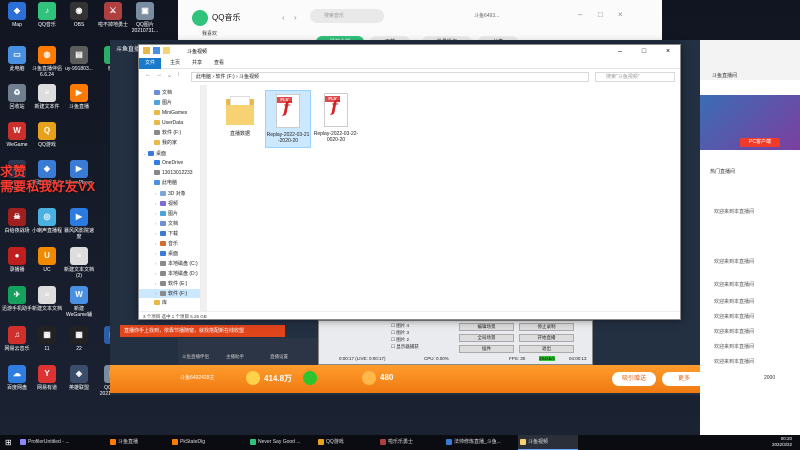  Describe the element at coordinates (390, 77) in the screenshot. I see `address-path: 此电脑 › 软件 (F:) › 斗鱼视频` at that location.